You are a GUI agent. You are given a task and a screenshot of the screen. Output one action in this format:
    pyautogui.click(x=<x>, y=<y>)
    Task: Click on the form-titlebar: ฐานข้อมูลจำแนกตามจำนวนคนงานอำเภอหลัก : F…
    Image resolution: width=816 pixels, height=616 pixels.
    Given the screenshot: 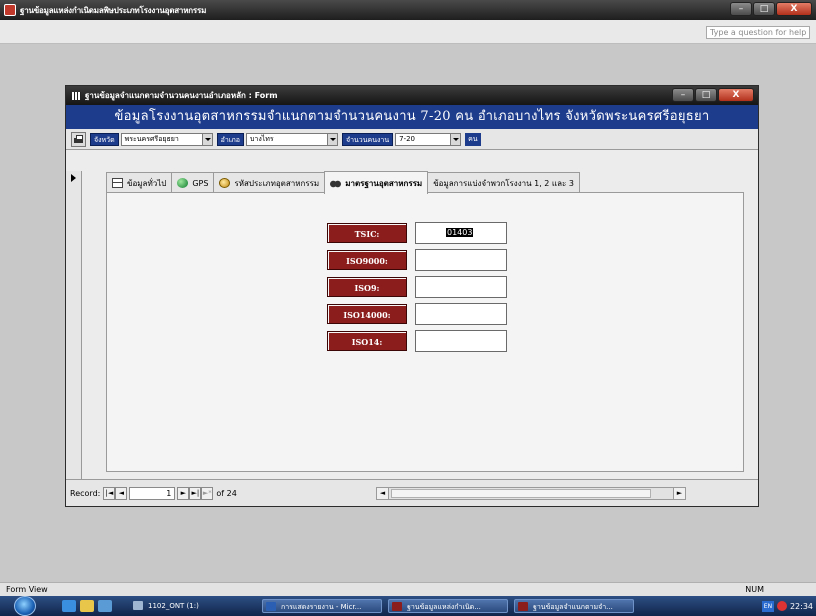 What is the action you would take?
    pyautogui.click(x=412, y=95)
    